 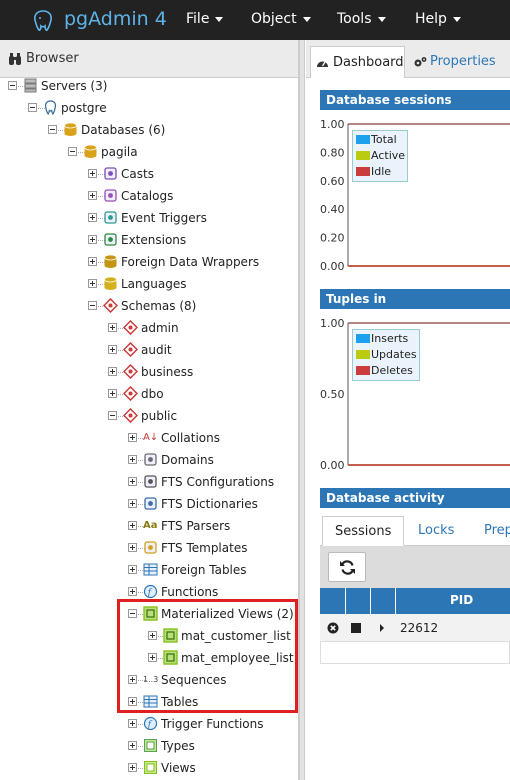 What do you see at coordinates (149, 746) in the screenshot?
I see `tree-node-types: Types` at bounding box center [149, 746].